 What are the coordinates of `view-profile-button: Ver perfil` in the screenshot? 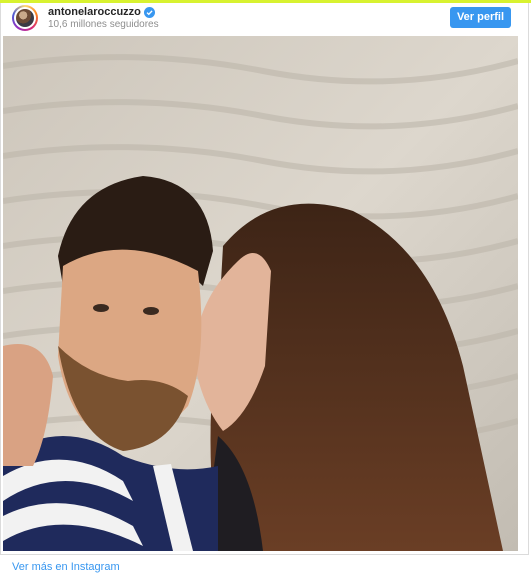 It's located at (480, 17).